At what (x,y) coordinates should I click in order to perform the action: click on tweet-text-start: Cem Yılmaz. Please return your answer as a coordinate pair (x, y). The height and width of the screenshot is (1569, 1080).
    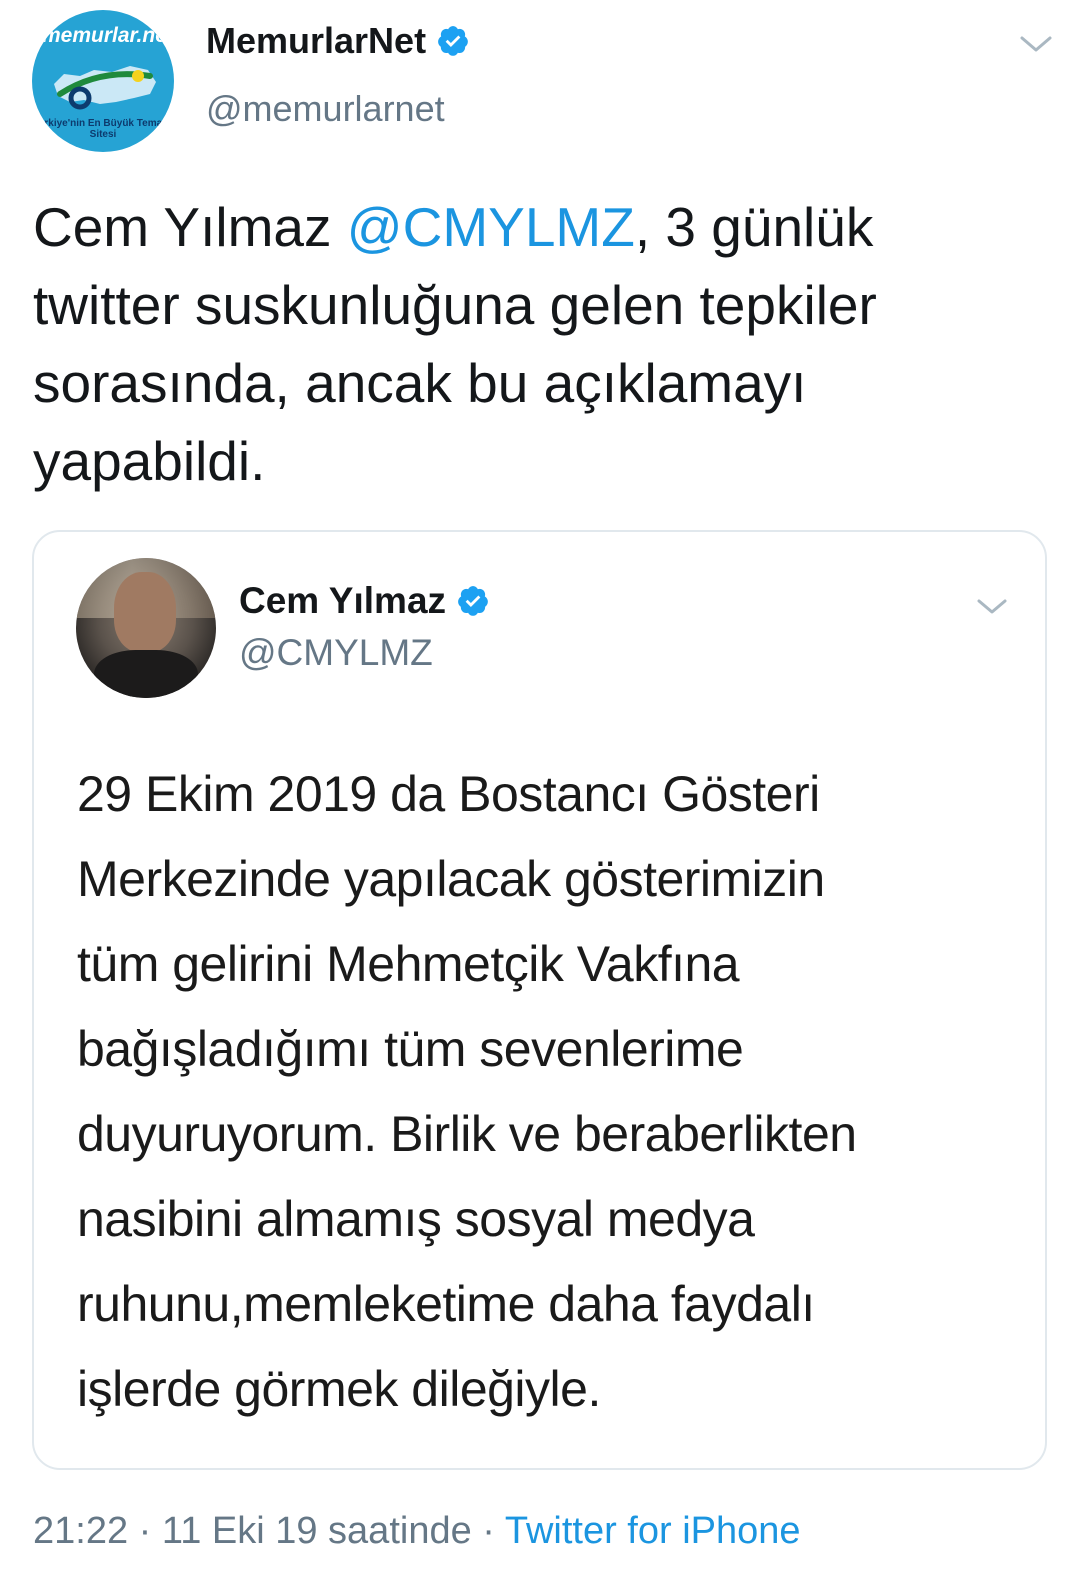
    Looking at the image, I should click on (190, 227).